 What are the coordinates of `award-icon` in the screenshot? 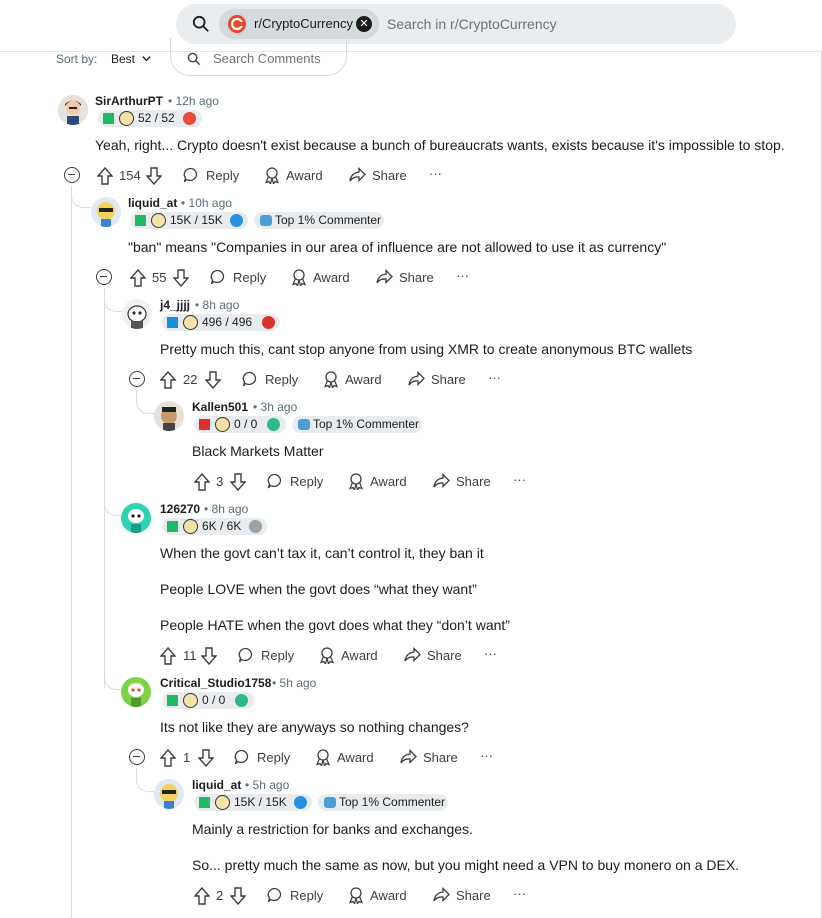 It's located at (331, 379).